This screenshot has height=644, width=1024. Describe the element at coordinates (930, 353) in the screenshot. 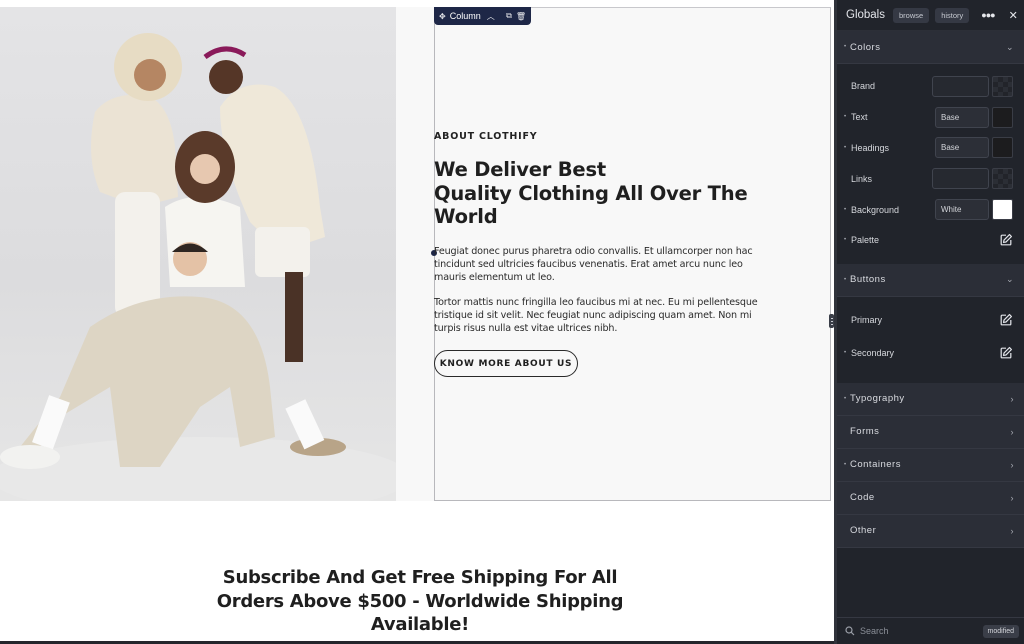

I see `button-row-secondary: • Secondary` at that location.